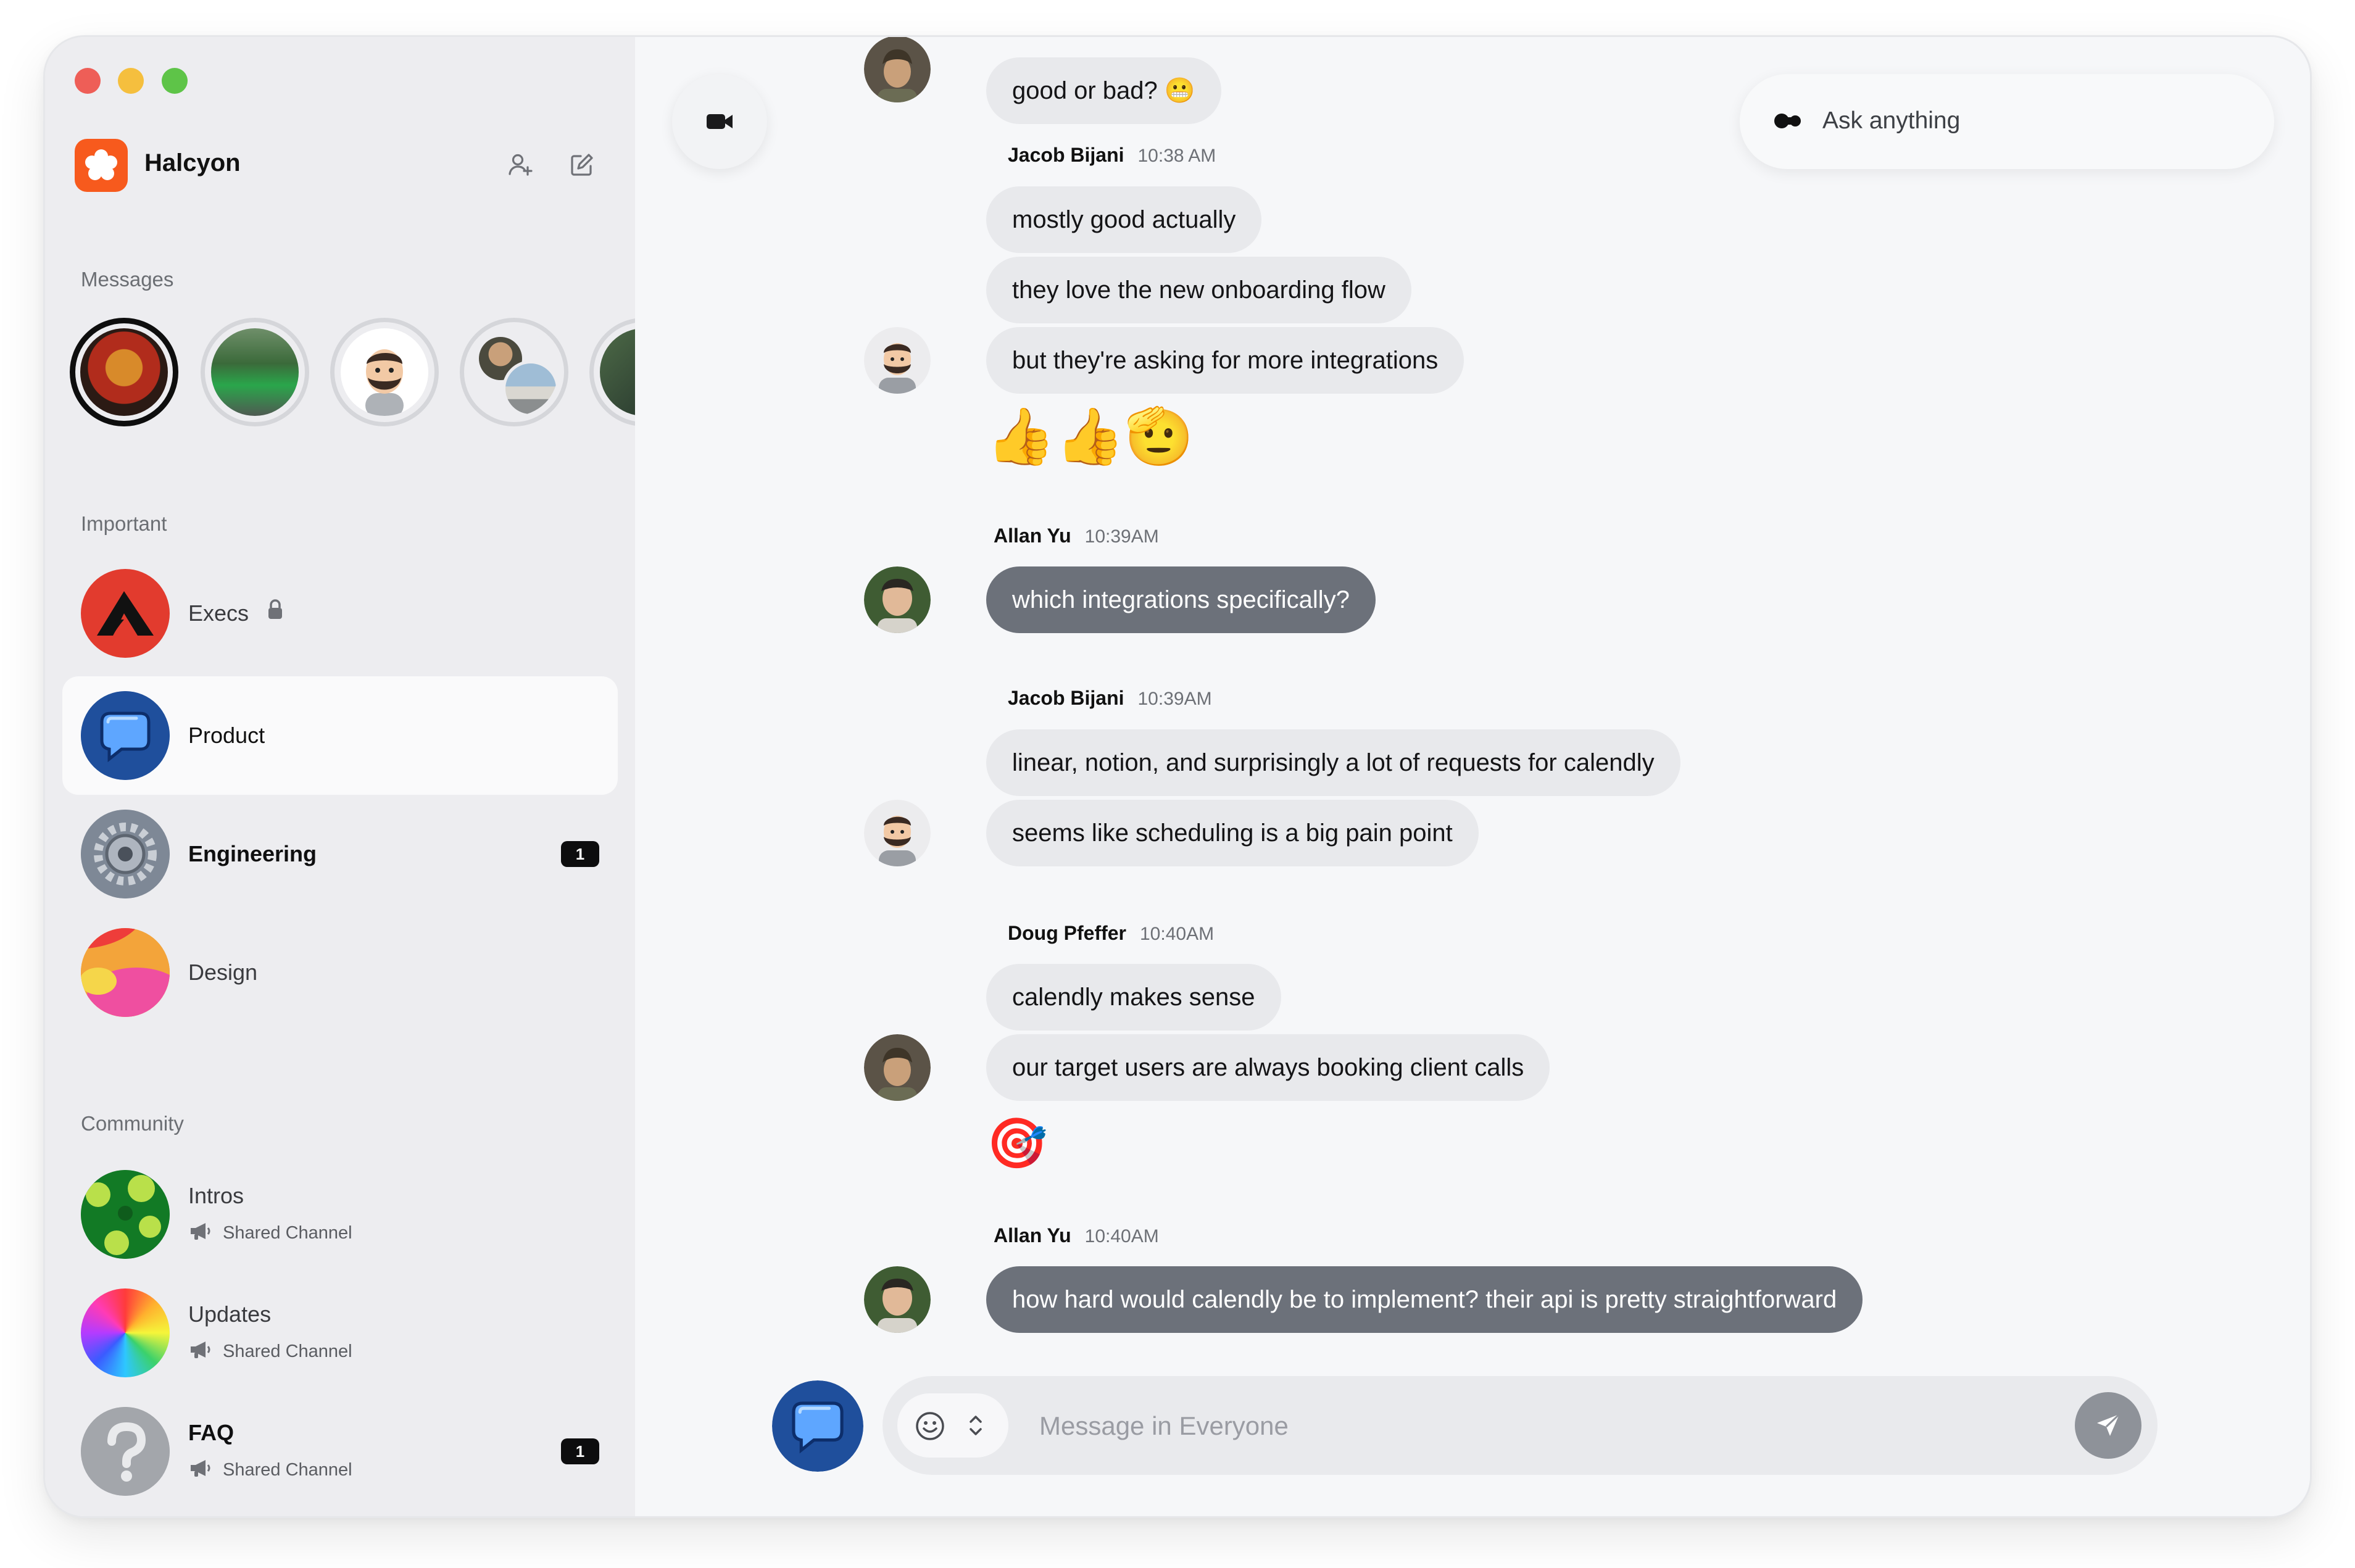 The height and width of the screenshot is (1568, 2355). Describe the element at coordinates (340, 854) in the screenshot. I see `channel-engineering: Engineering 1` at that location.